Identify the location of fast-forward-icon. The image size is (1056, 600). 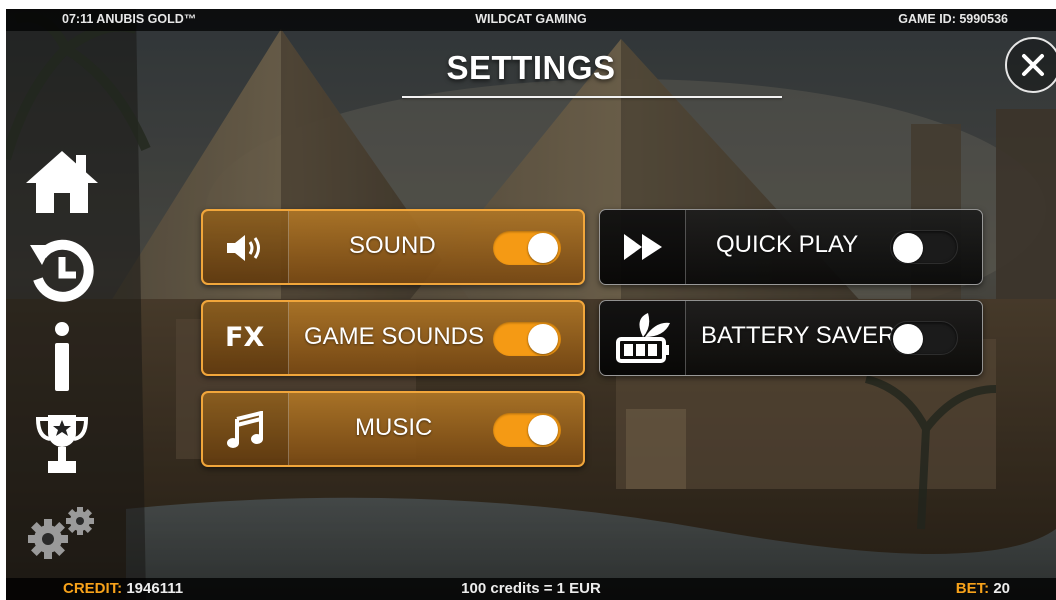
(643, 247).